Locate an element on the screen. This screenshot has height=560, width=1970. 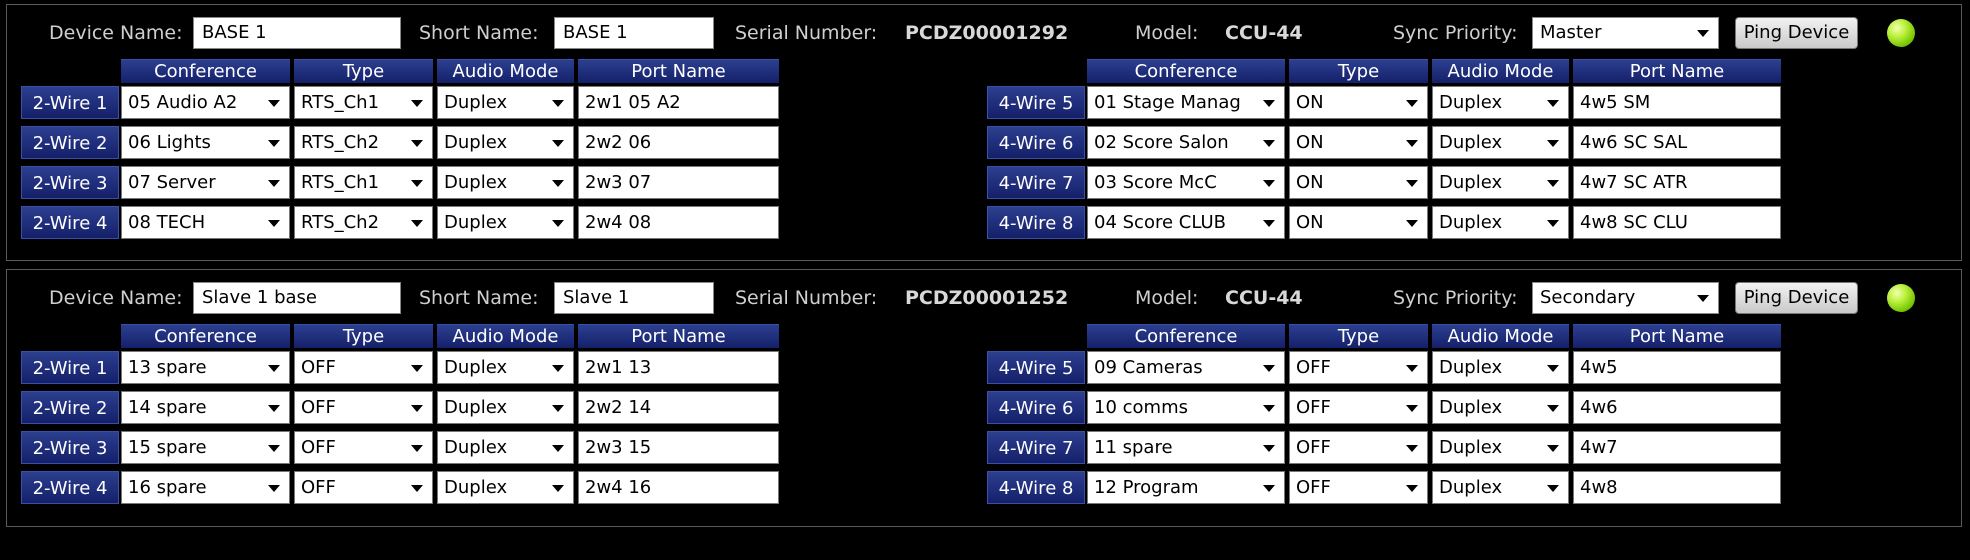
conference-select: 11 spare is located at coordinates (1186, 447).